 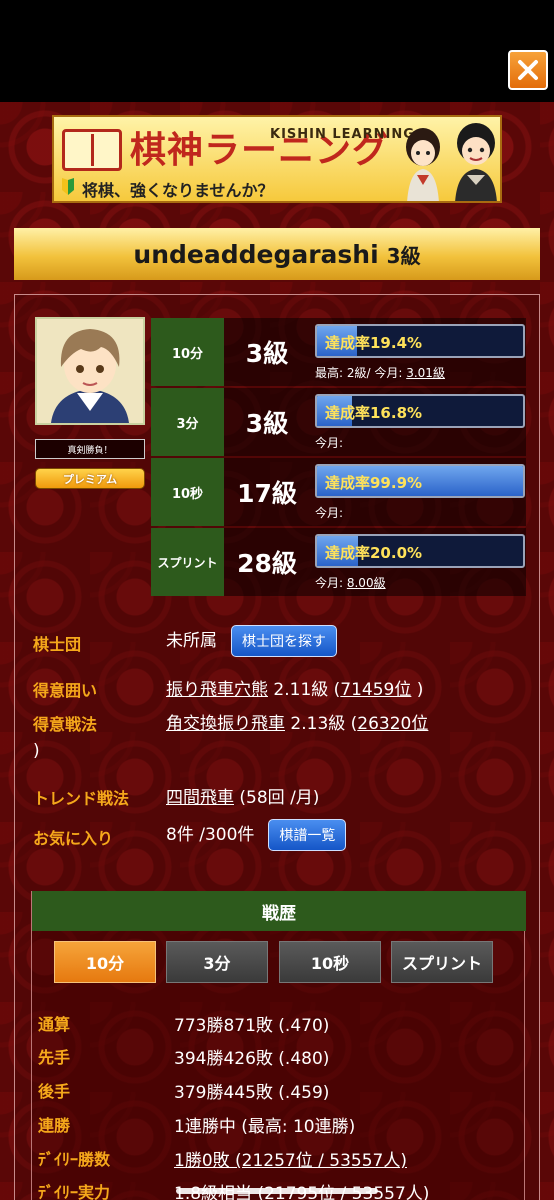 What do you see at coordinates (374, 413) in the screenshot?
I see `achievement-rate-text: 達成率16.8%` at bounding box center [374, 413].